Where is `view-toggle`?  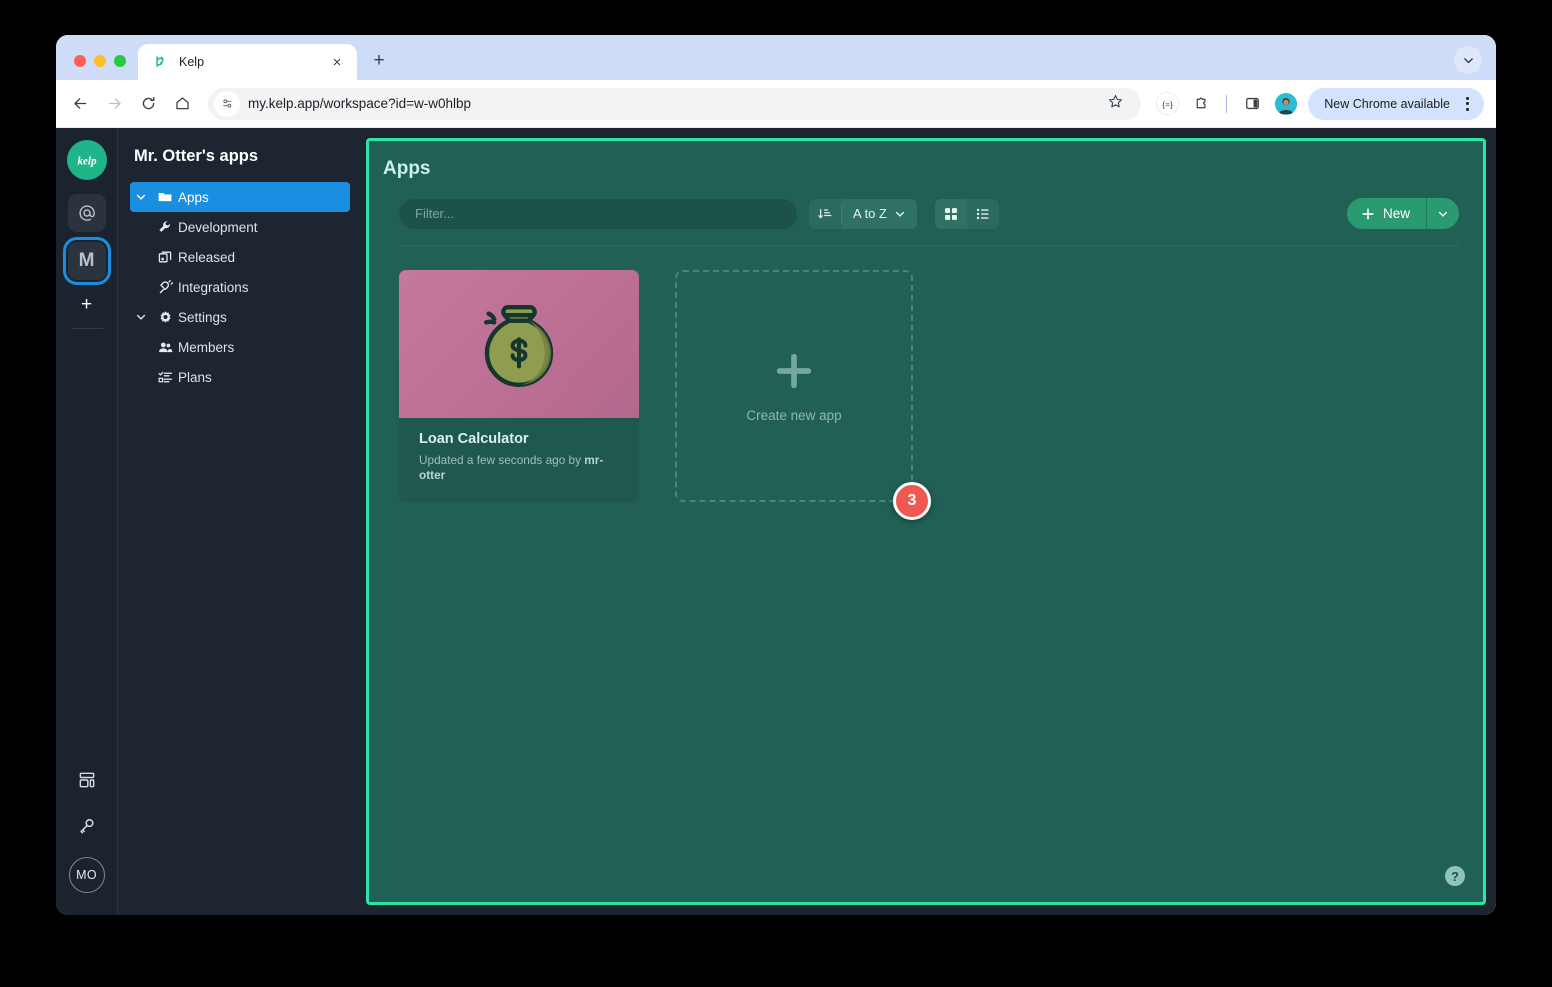 view-toggle is located at coordinates (966, 213).